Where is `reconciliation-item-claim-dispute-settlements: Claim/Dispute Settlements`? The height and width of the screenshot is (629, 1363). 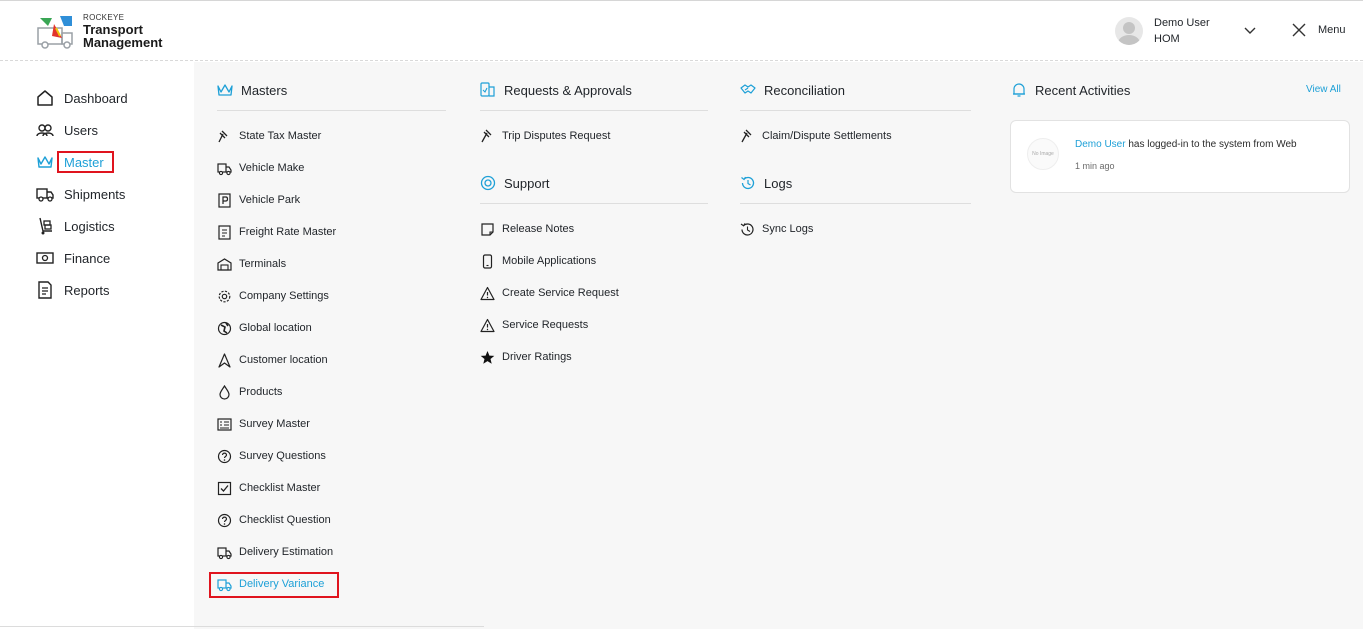 reconciliation-item-claim-dispute-settlements: Claim/Dispute Settlements is located at coordinates (816, 136).